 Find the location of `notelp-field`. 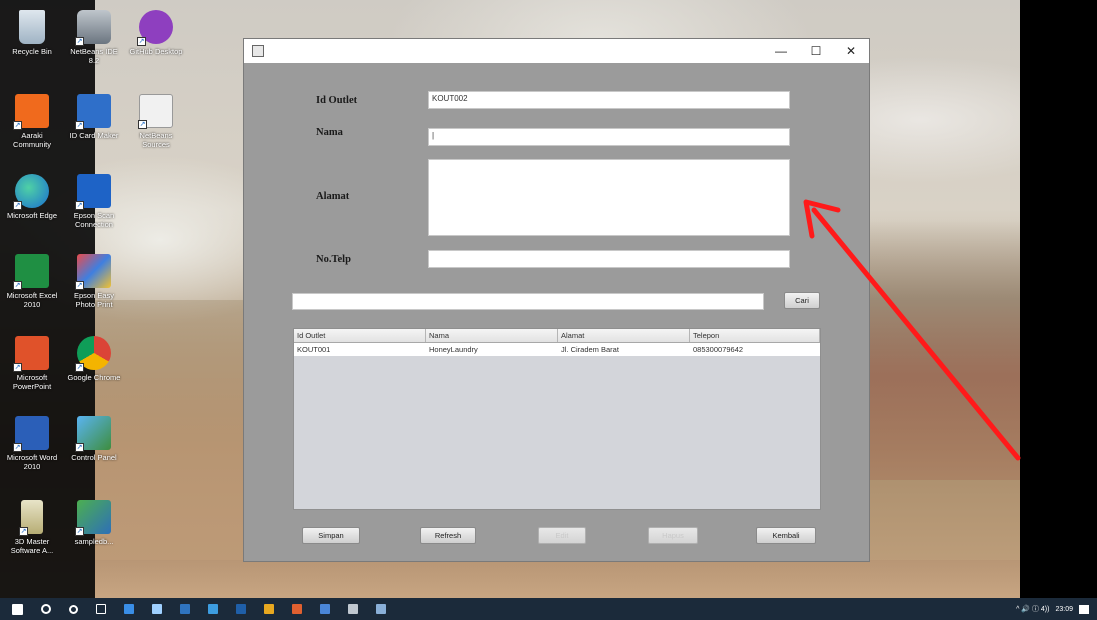

notelp-field is located at coordinates (609, 259).